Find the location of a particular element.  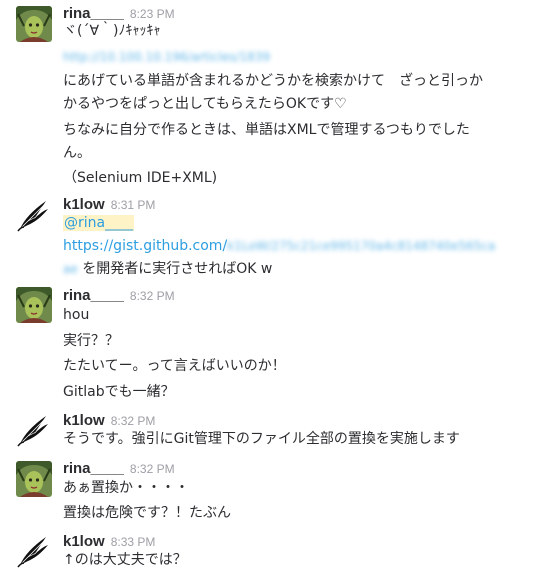

timestamp: 8:33 PM is located at coordinates (133, 542).